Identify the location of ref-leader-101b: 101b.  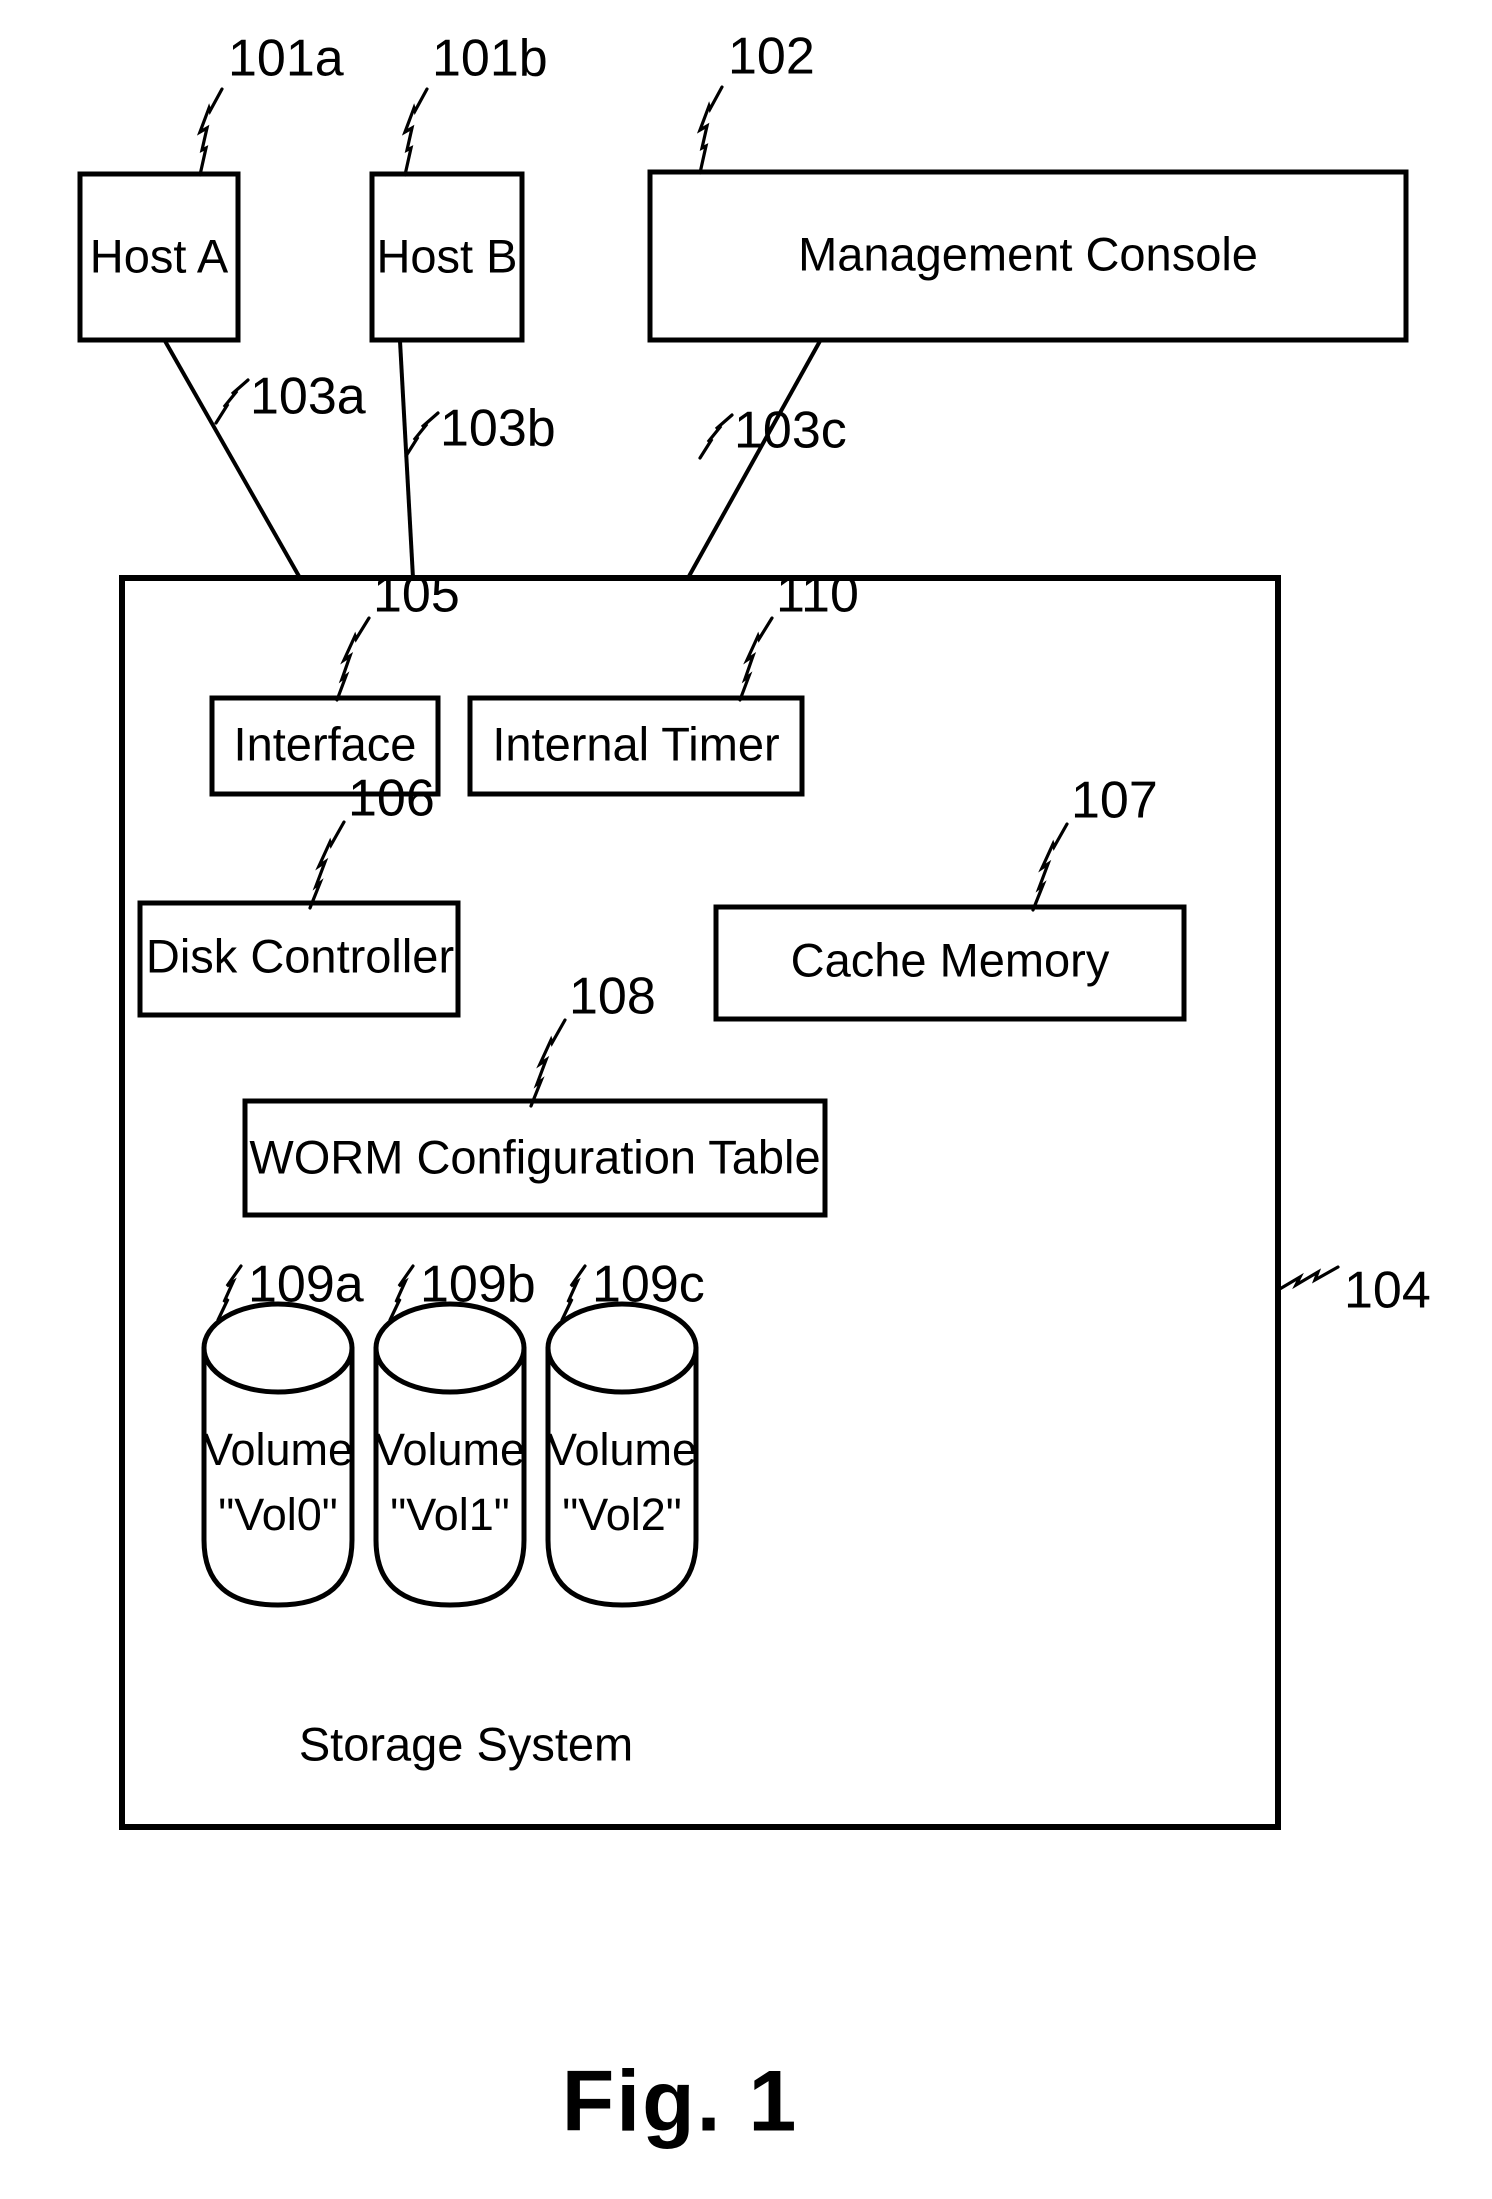
(474, 103).